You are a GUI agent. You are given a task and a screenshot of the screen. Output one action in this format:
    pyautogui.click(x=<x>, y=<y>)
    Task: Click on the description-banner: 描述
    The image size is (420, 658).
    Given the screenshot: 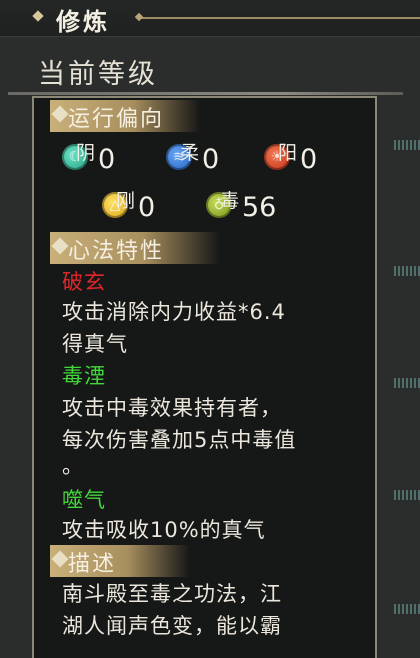 What is the action you would take?
    pyautogui.click(x=120, y=561)
    